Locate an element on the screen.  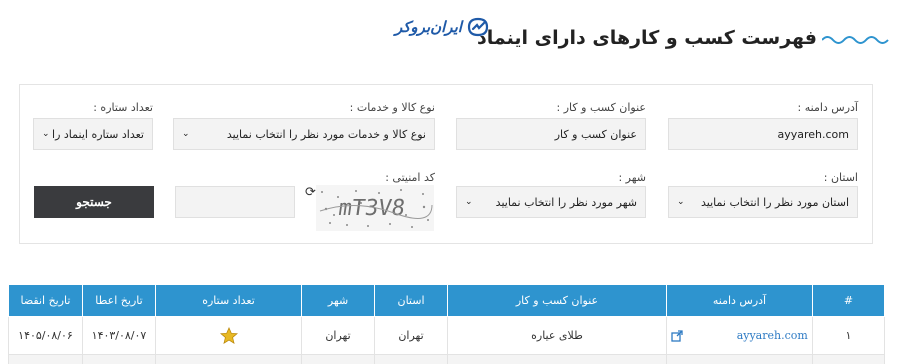
domain-input-value: ayyareh.com is located at coordinates (813, 134).